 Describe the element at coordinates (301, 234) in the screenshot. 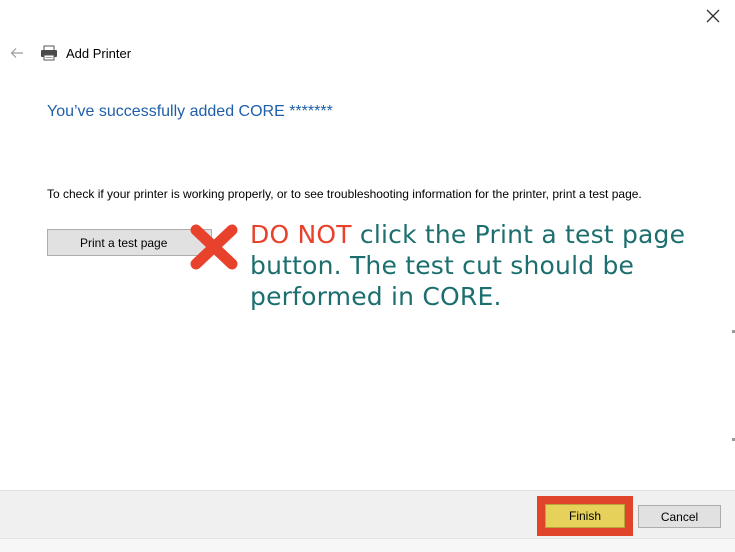

I see `warning-text: DO NOT` at that location.